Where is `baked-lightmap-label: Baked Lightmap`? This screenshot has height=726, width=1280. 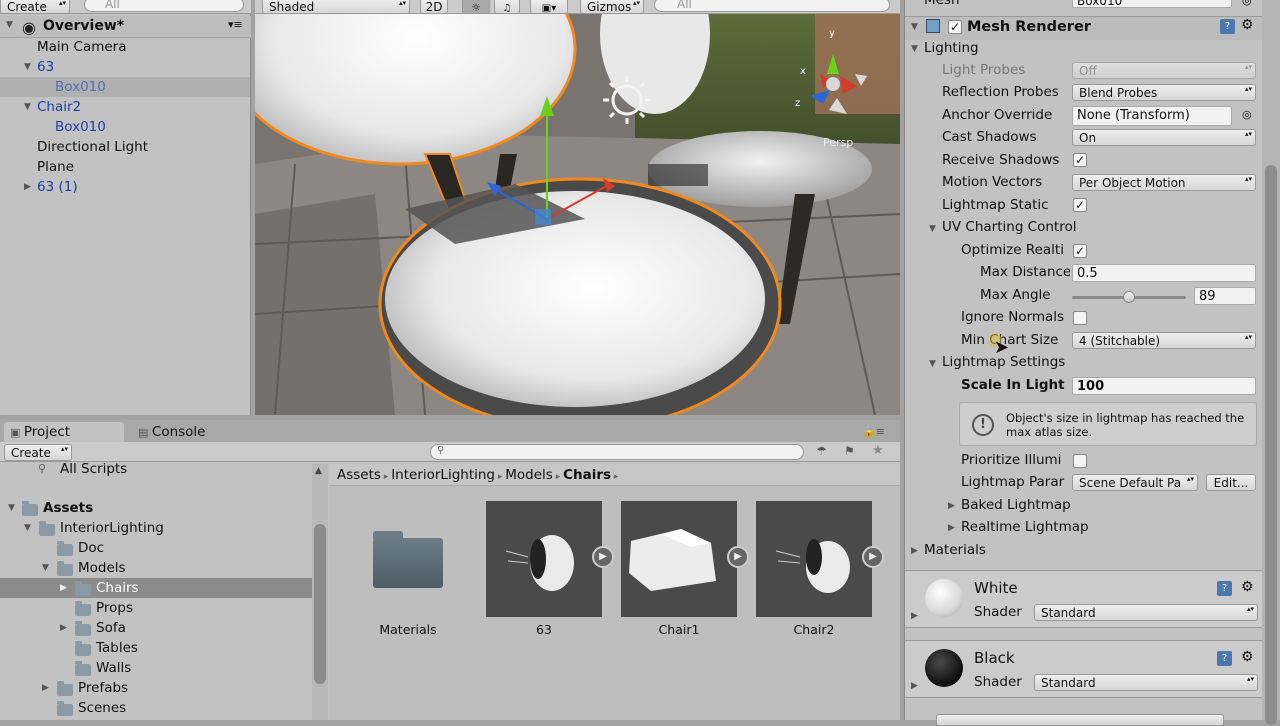 baked-lightmap-label: Baked Lightmap is located at coordinates (1016, 505).